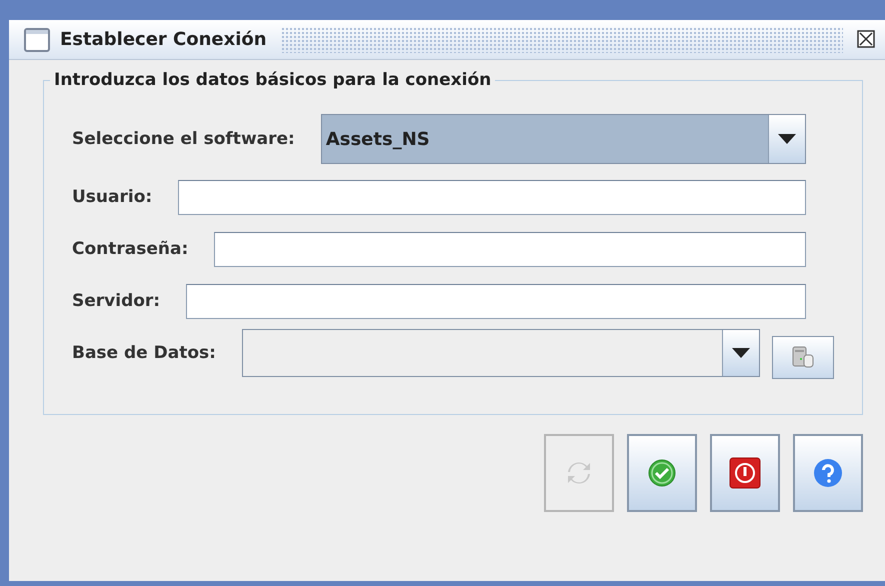 Image resolution: width=885 pixels, height=586 pixels. What do you see at coordinates (272, 80) in the screenshot?
I see `group-title: Introduzca los datos básicos para la conexión` at bounding box center [272, 80].